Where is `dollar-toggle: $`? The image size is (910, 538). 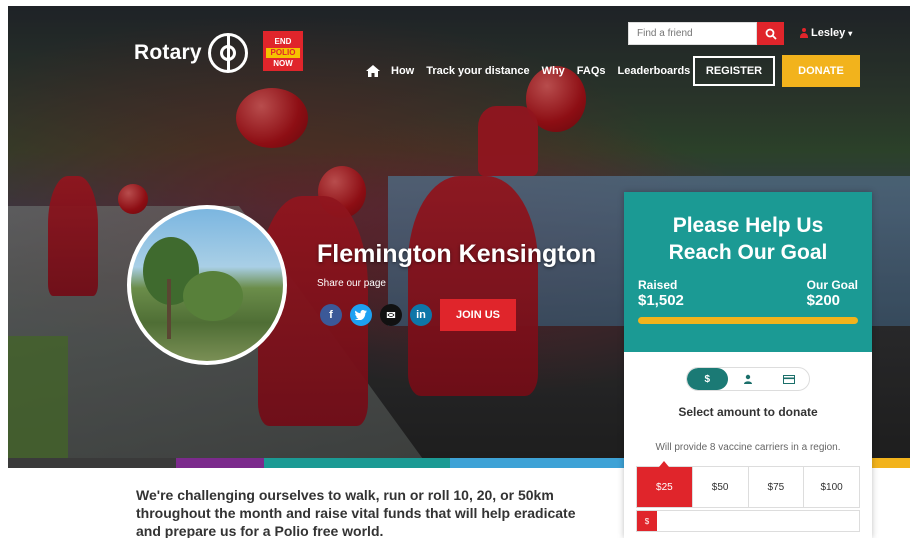 dollar-toggle: $ is located at coordinates (707, 379).